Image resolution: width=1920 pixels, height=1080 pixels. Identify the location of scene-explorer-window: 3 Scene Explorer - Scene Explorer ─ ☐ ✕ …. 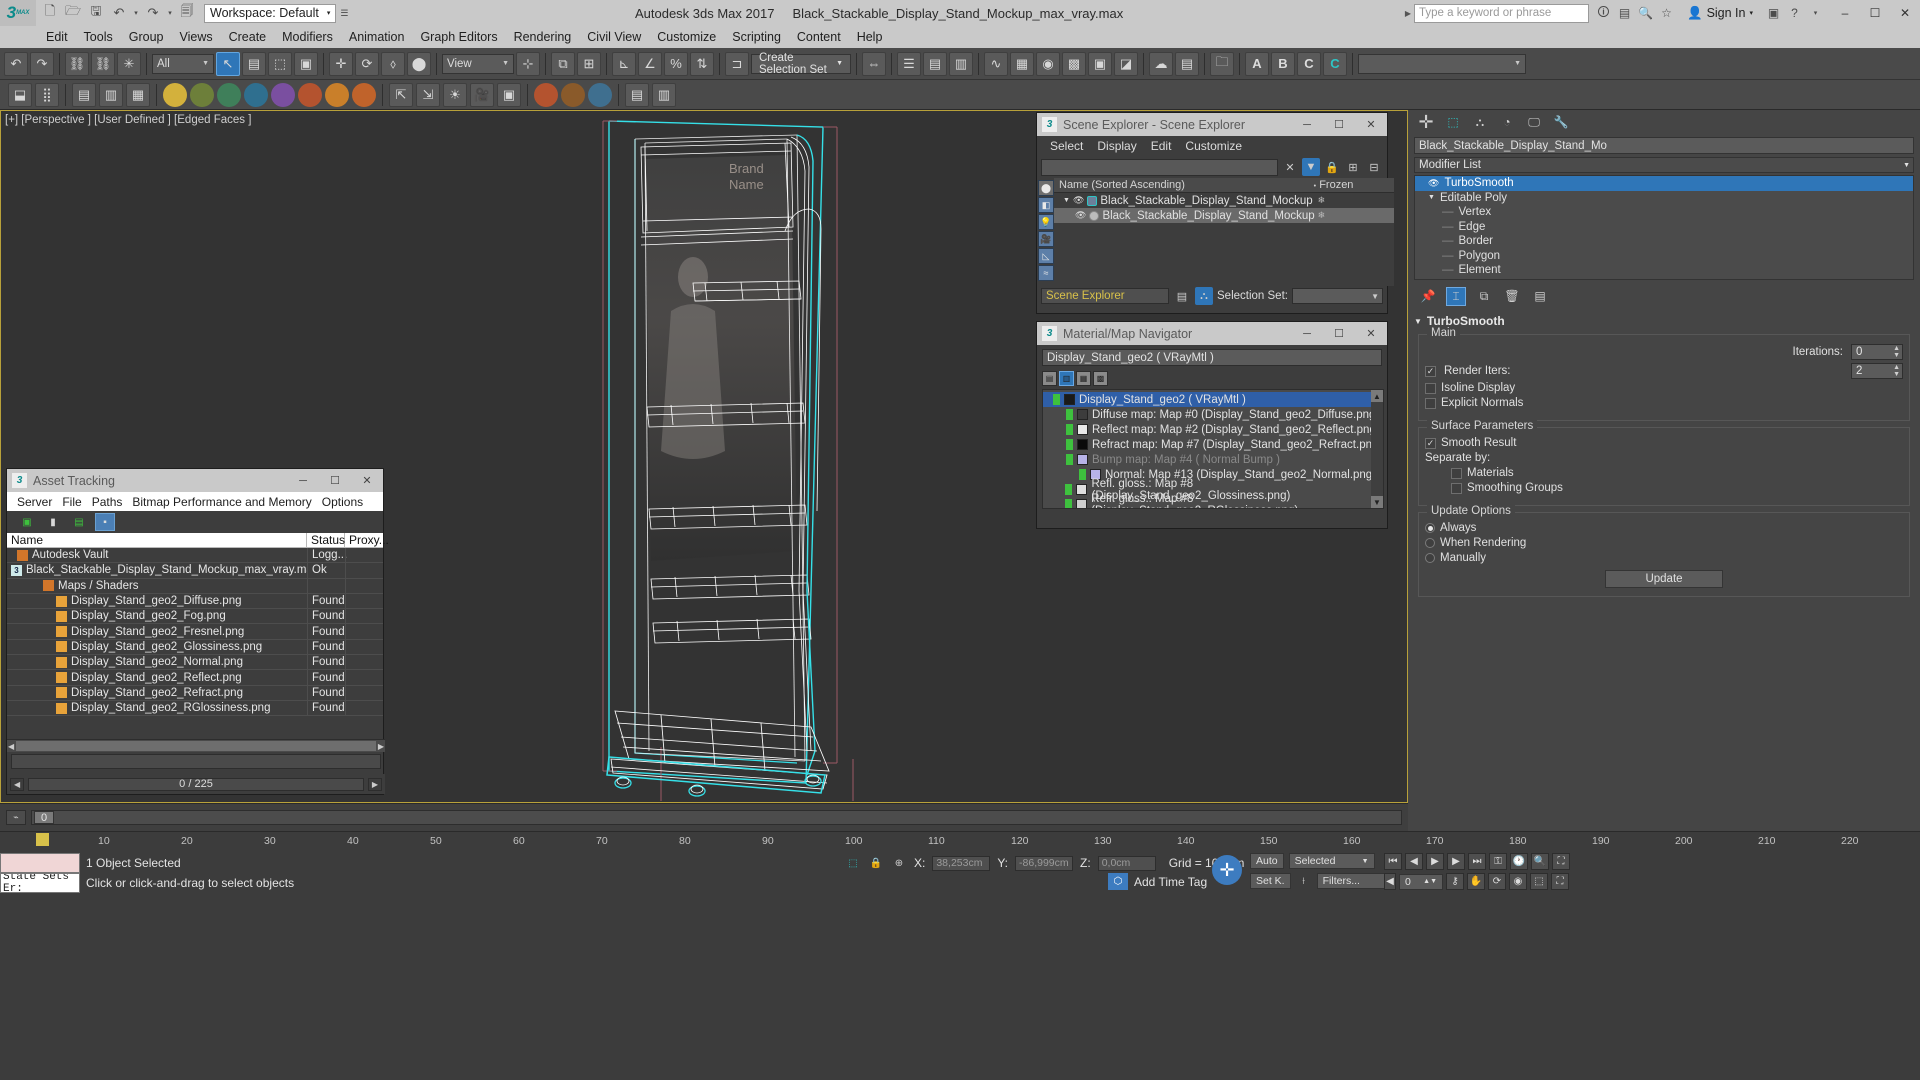
(1215, 213).